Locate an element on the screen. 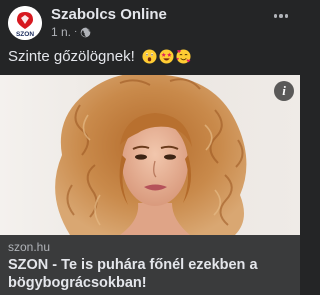 This screenshot has width=320, height=295. page-name-link: Szabolcs Online is located at coordinates (151, 15).